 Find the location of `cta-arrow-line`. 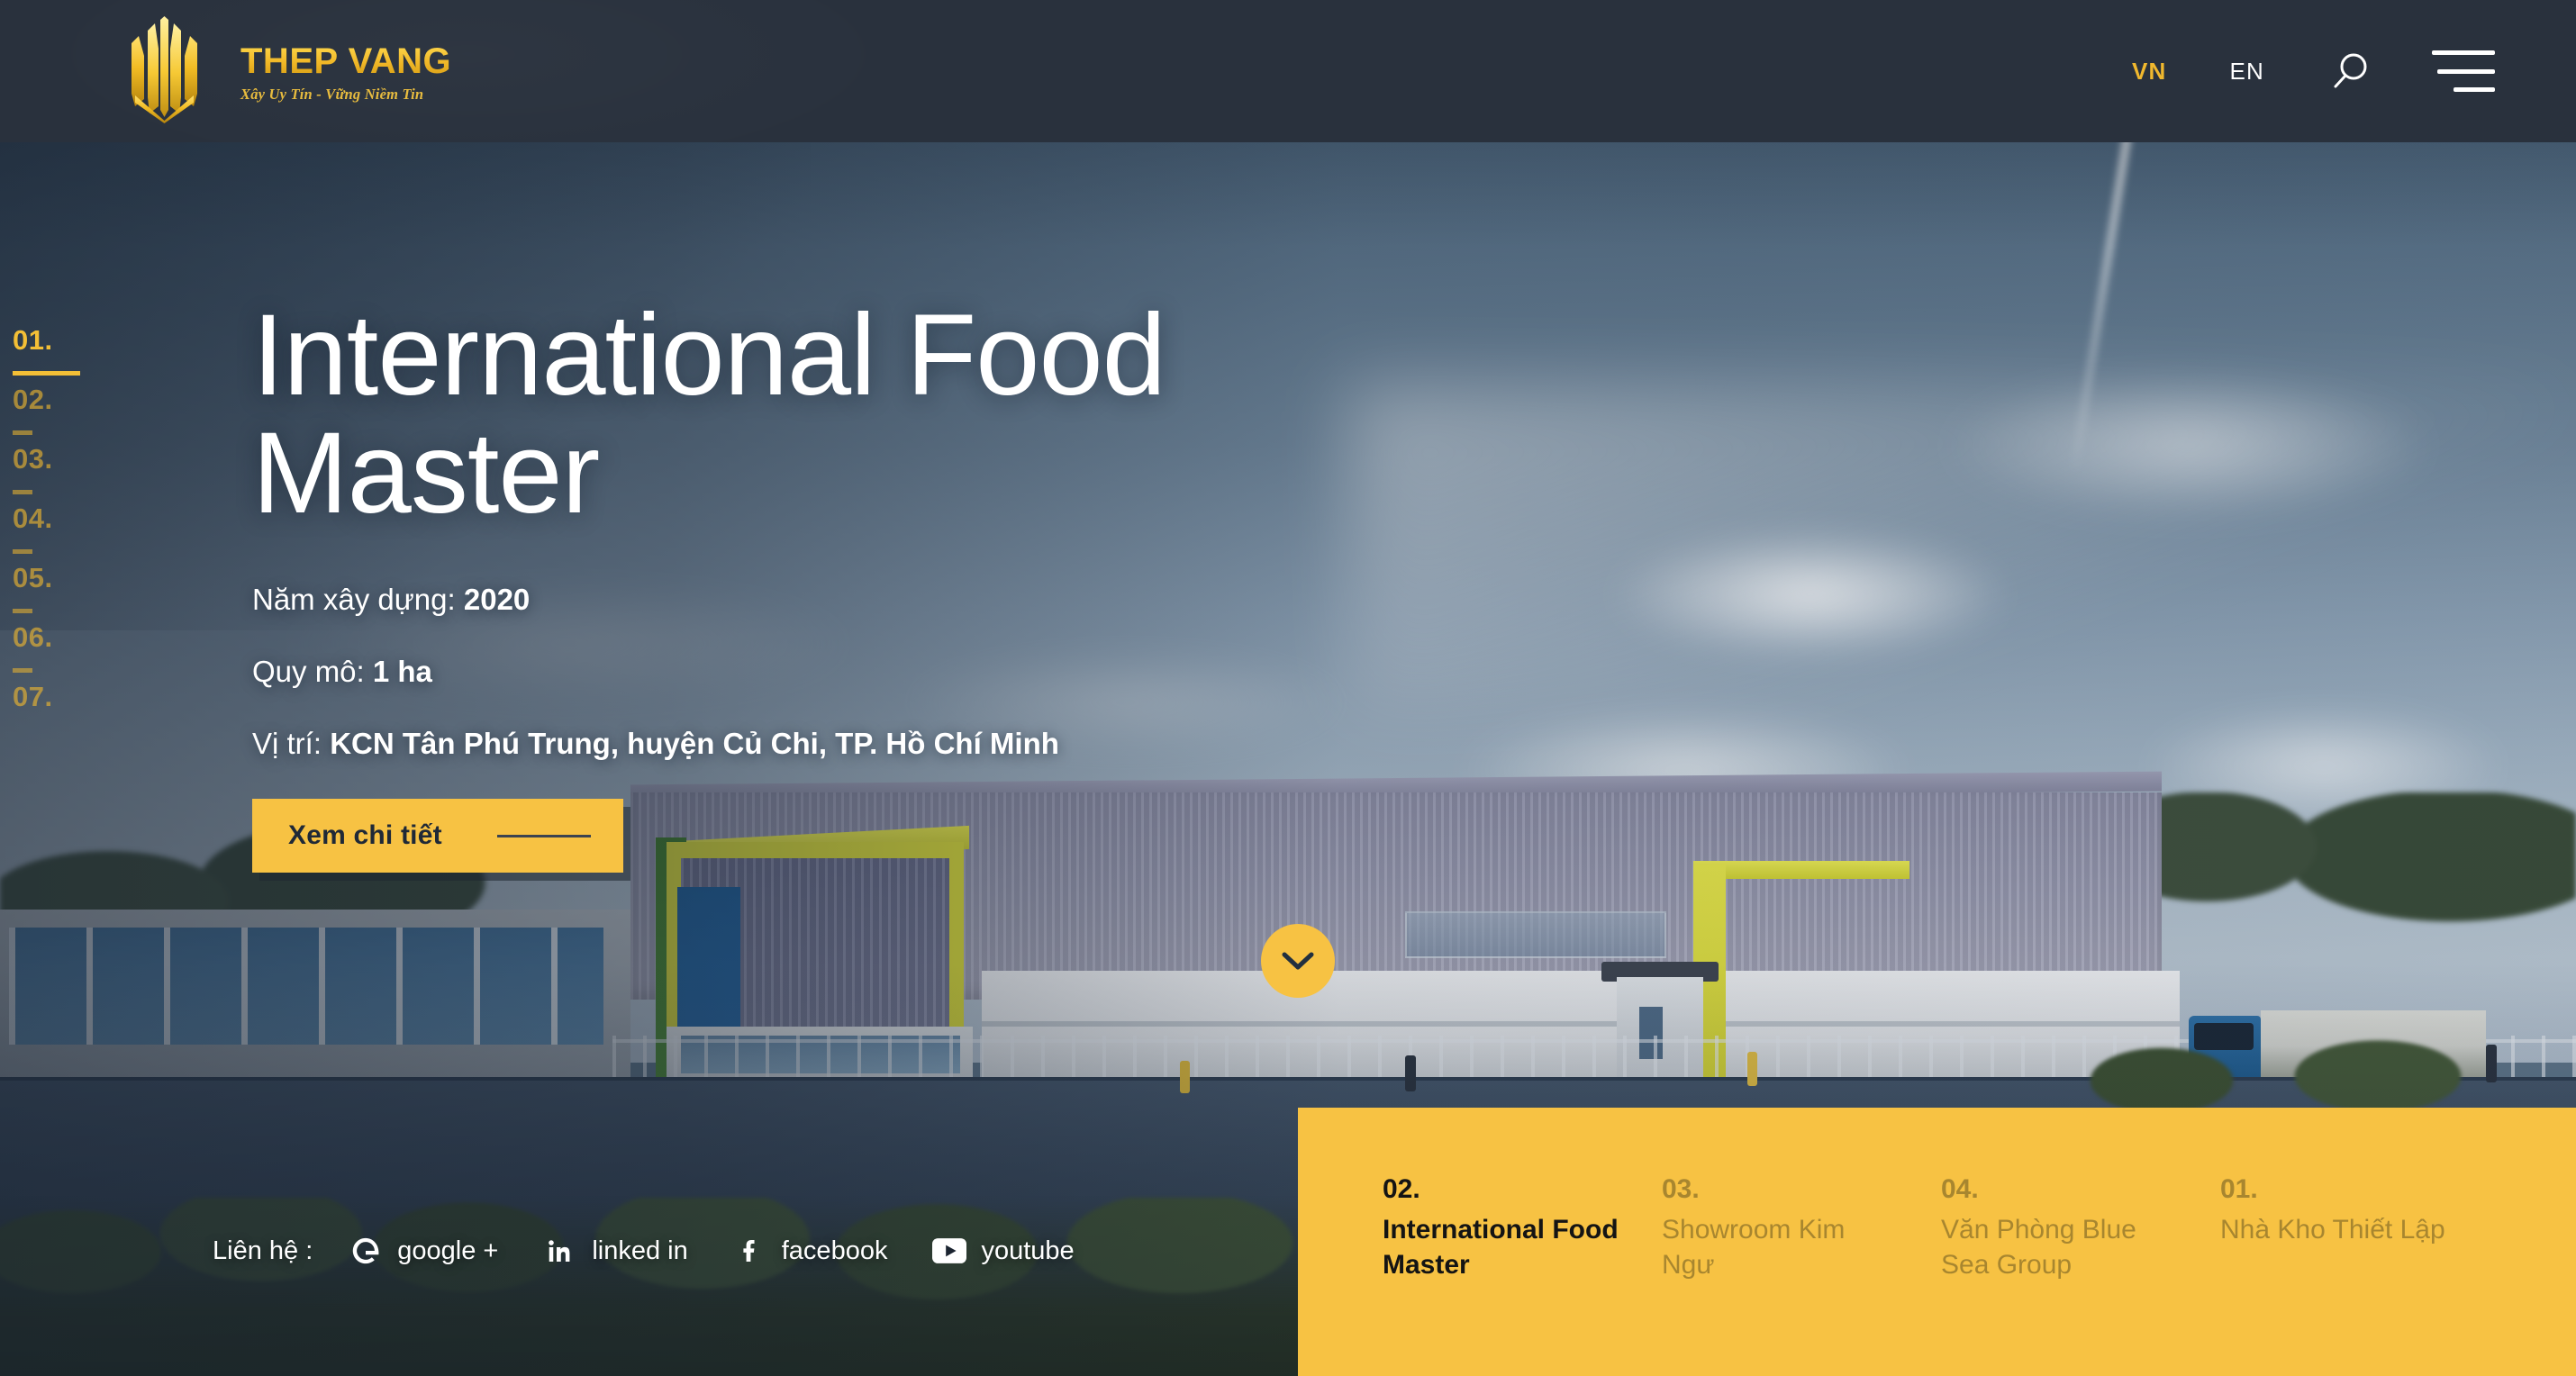

cta-arrow-line is located at coordinates (544, 835).